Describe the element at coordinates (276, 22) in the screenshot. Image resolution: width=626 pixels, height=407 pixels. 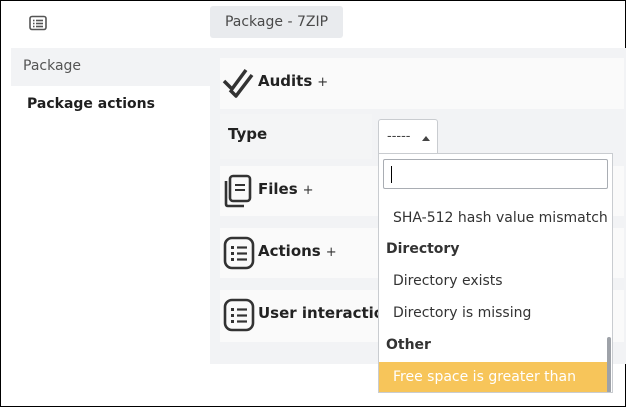
I see `package-title-tab: Package - 7ZIP` at that location.